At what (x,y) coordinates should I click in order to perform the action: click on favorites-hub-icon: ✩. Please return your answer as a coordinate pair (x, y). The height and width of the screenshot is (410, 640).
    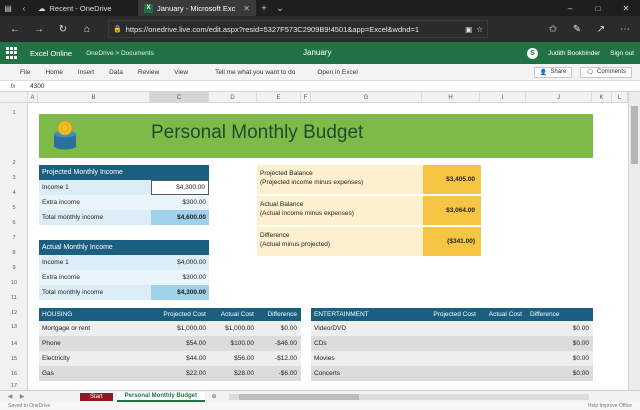
    Looking at the image, I should click on (553, 29).